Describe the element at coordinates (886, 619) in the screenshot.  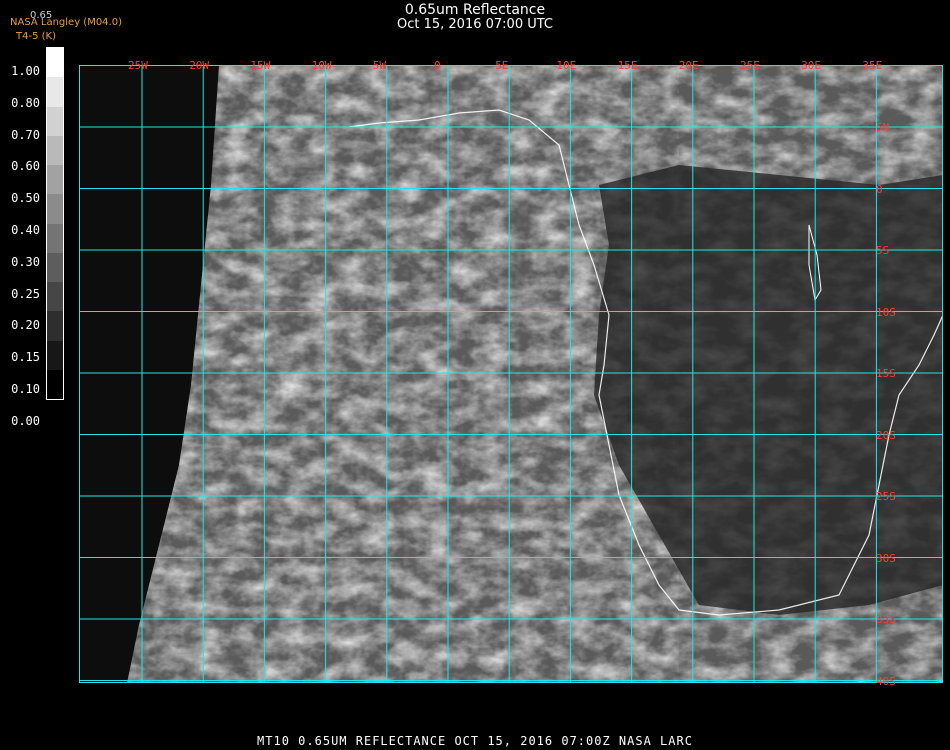
I see `latitude-label: 35S` at that location.